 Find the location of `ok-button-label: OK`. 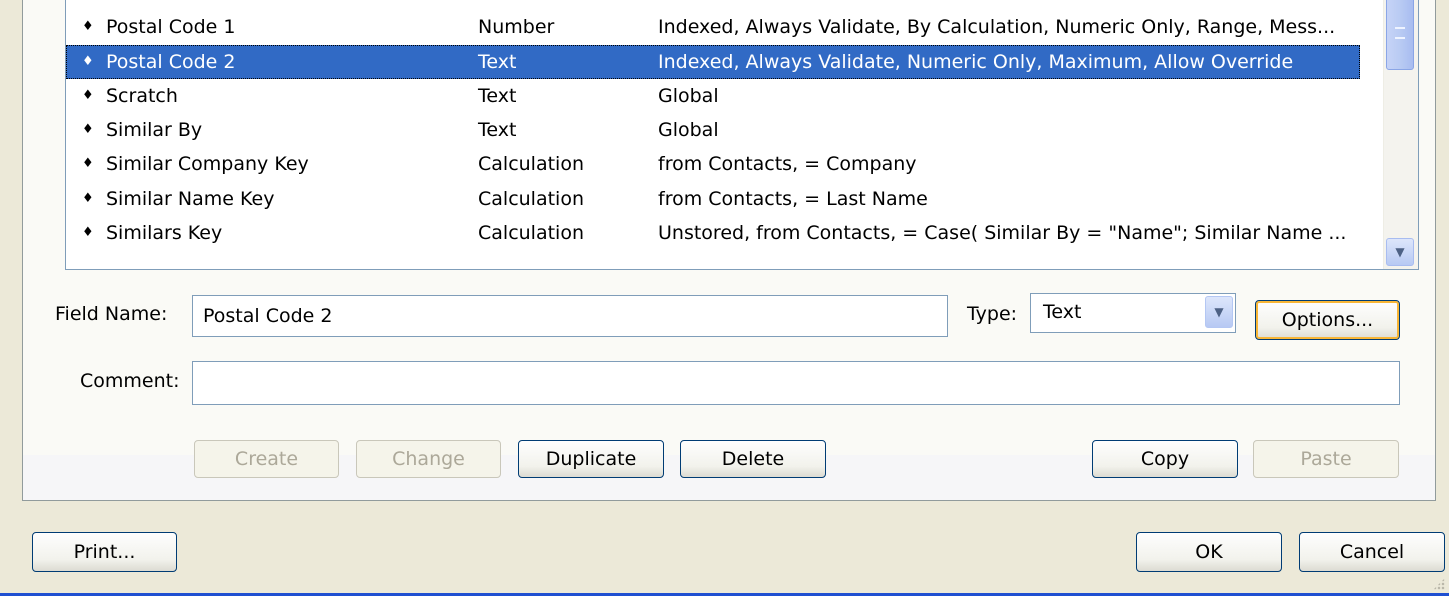

ok-button-label: OK is located at coordinates (1209, 552).